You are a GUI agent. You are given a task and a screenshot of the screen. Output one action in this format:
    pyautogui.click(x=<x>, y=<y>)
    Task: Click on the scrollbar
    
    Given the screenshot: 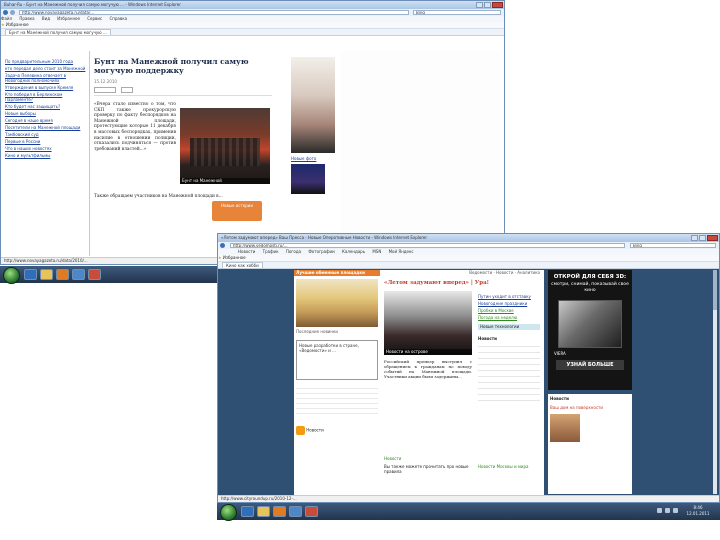 What is the action you would take?
    pyautogui.click(x=715, y=382)
    